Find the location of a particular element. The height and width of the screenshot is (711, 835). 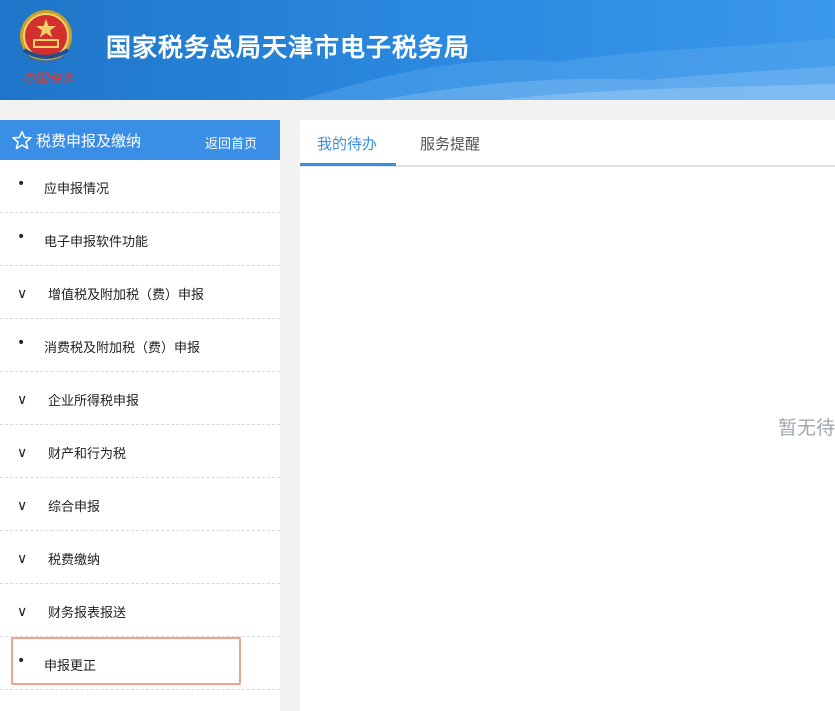

sidebar-item-property-behavior-tax: ∨ 财产和行为税 is located at coordinates (140, 451).